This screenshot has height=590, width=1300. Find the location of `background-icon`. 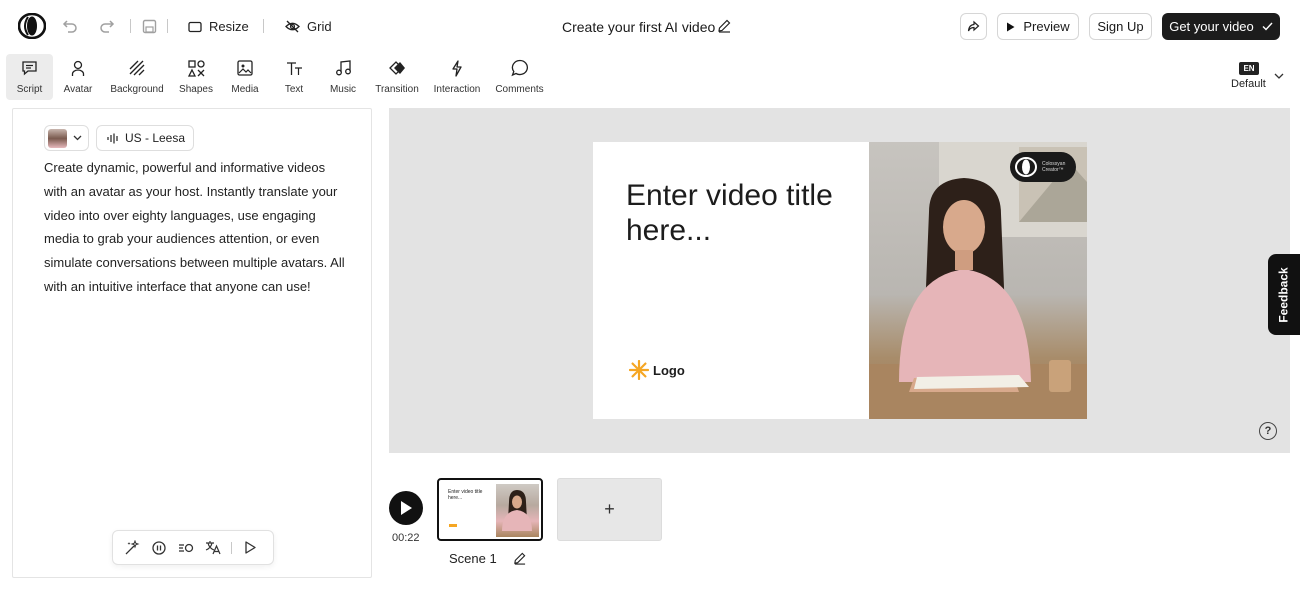

background-icon is located at coordinates (137, 68).